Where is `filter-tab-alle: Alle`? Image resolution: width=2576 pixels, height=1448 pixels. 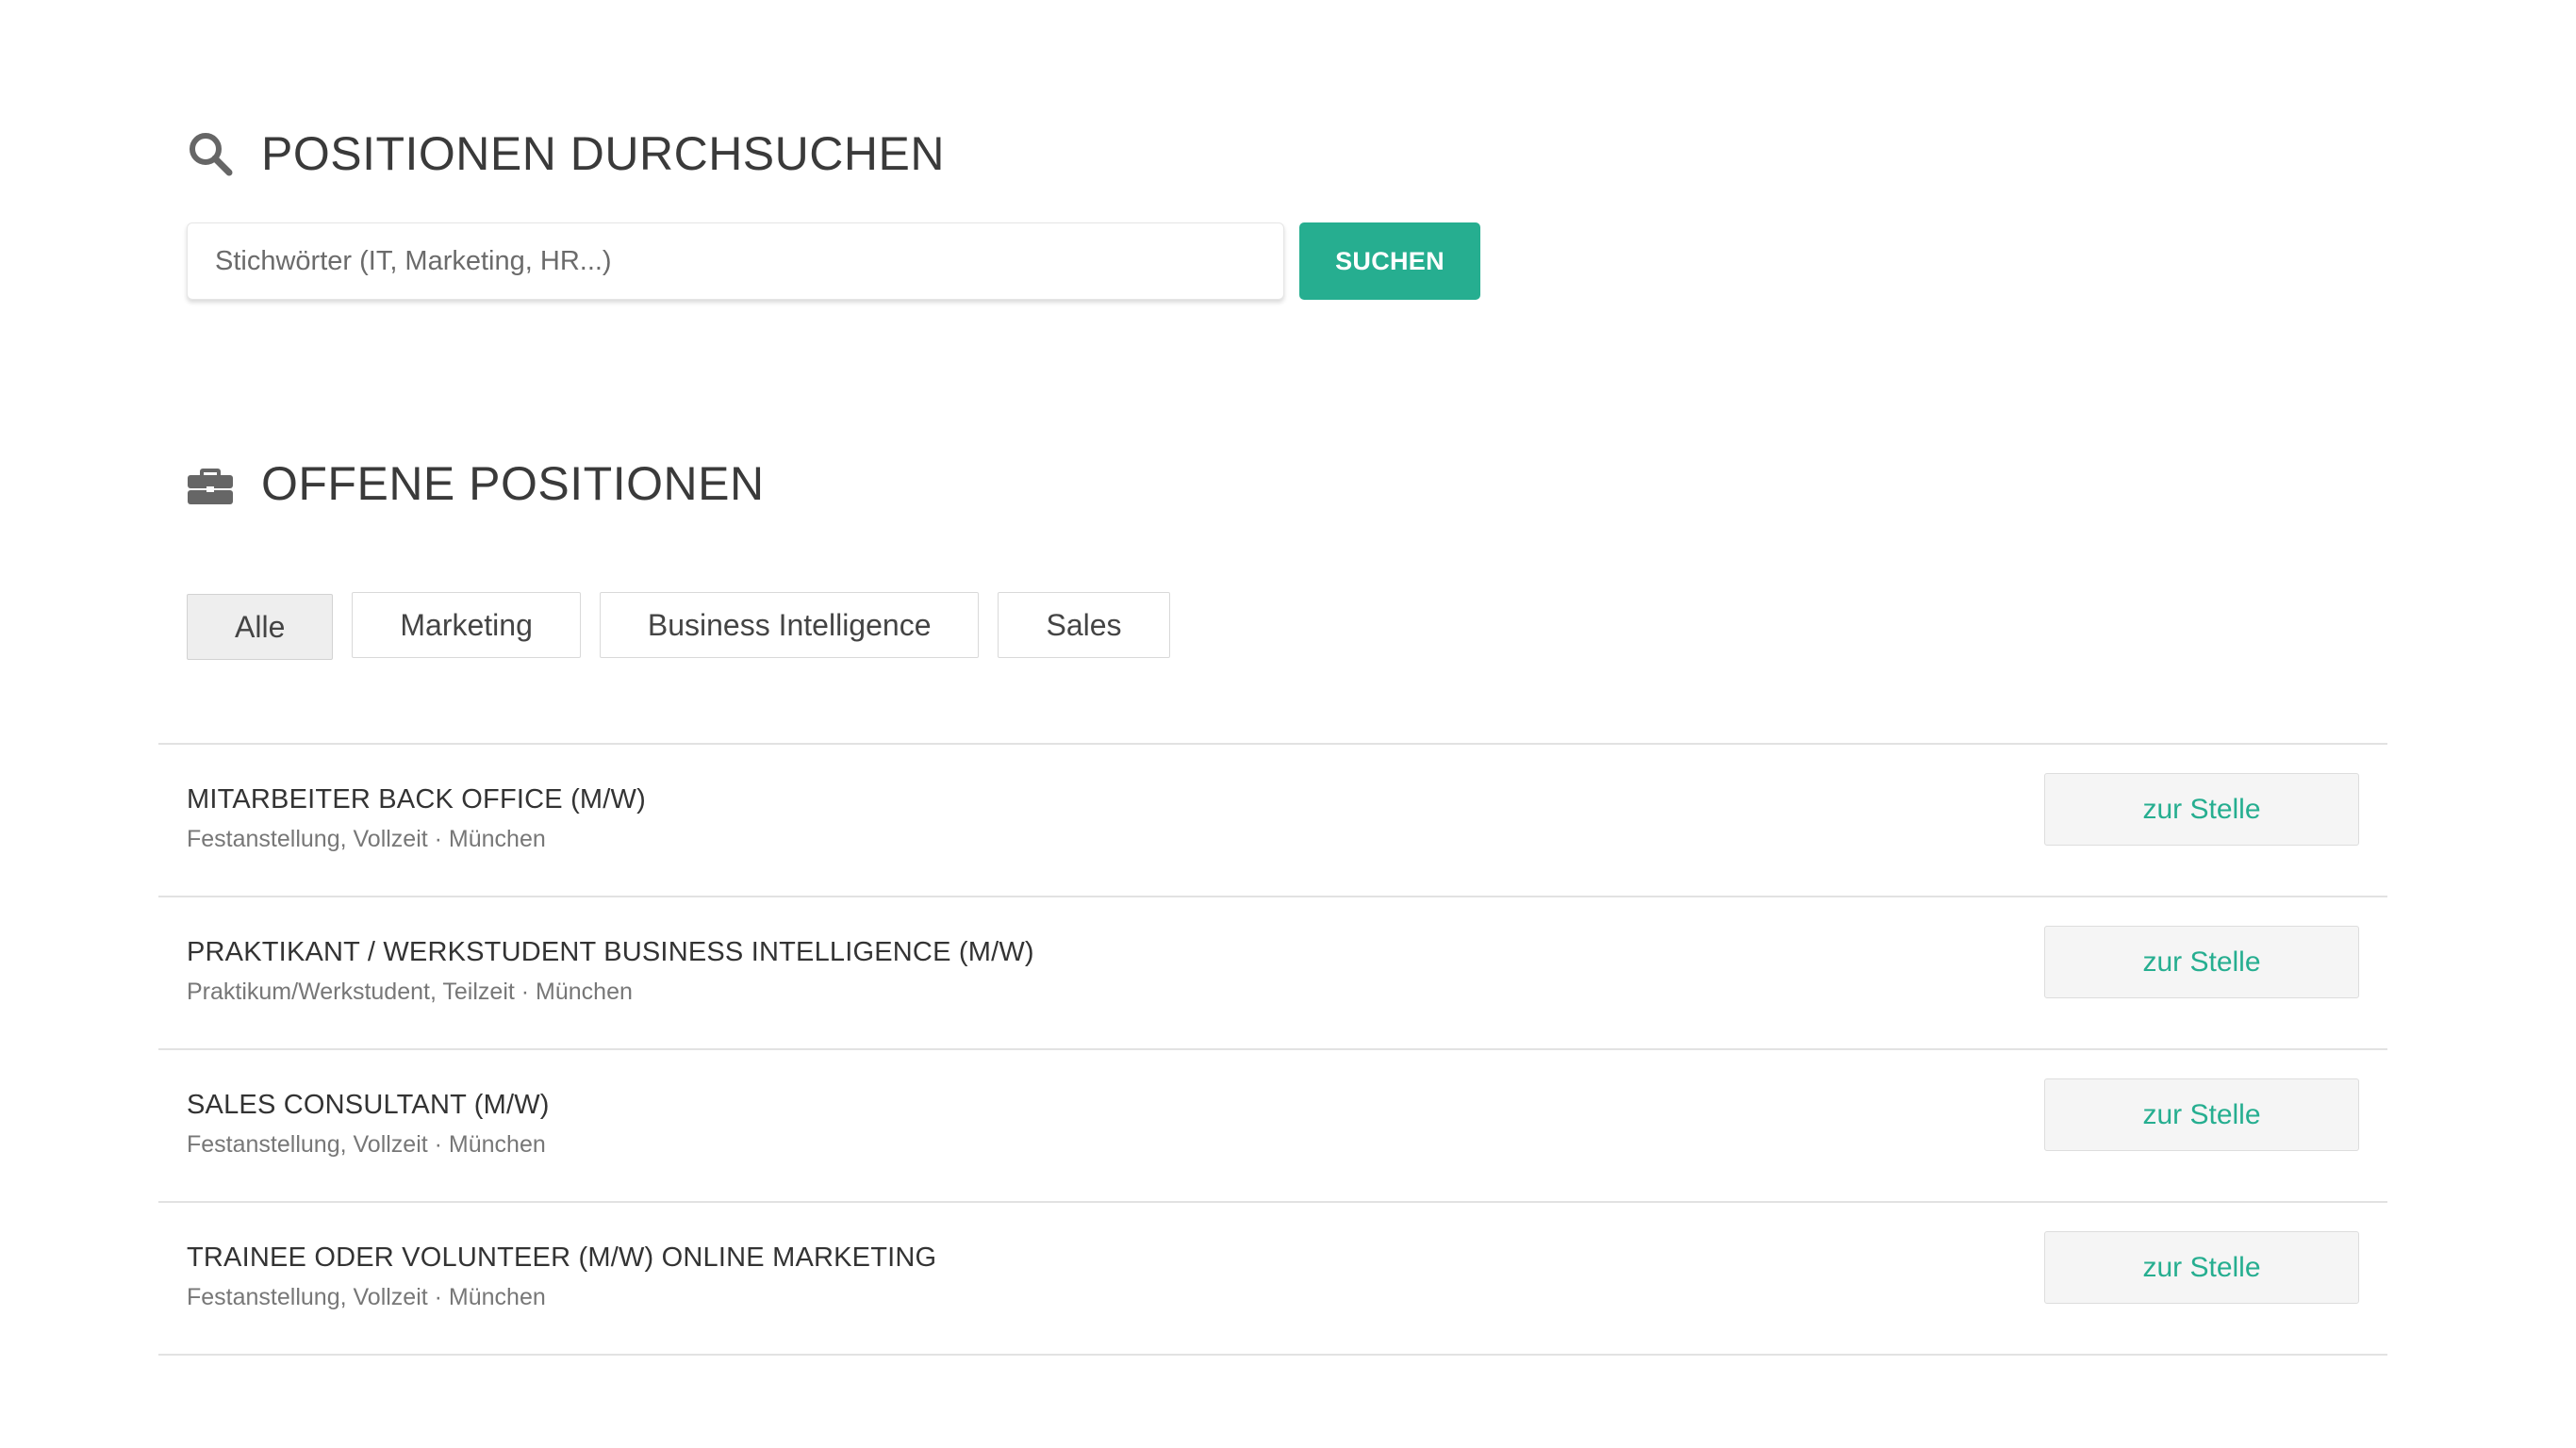 filter-tab-alle: Alle is located at coordinates (260, 627).